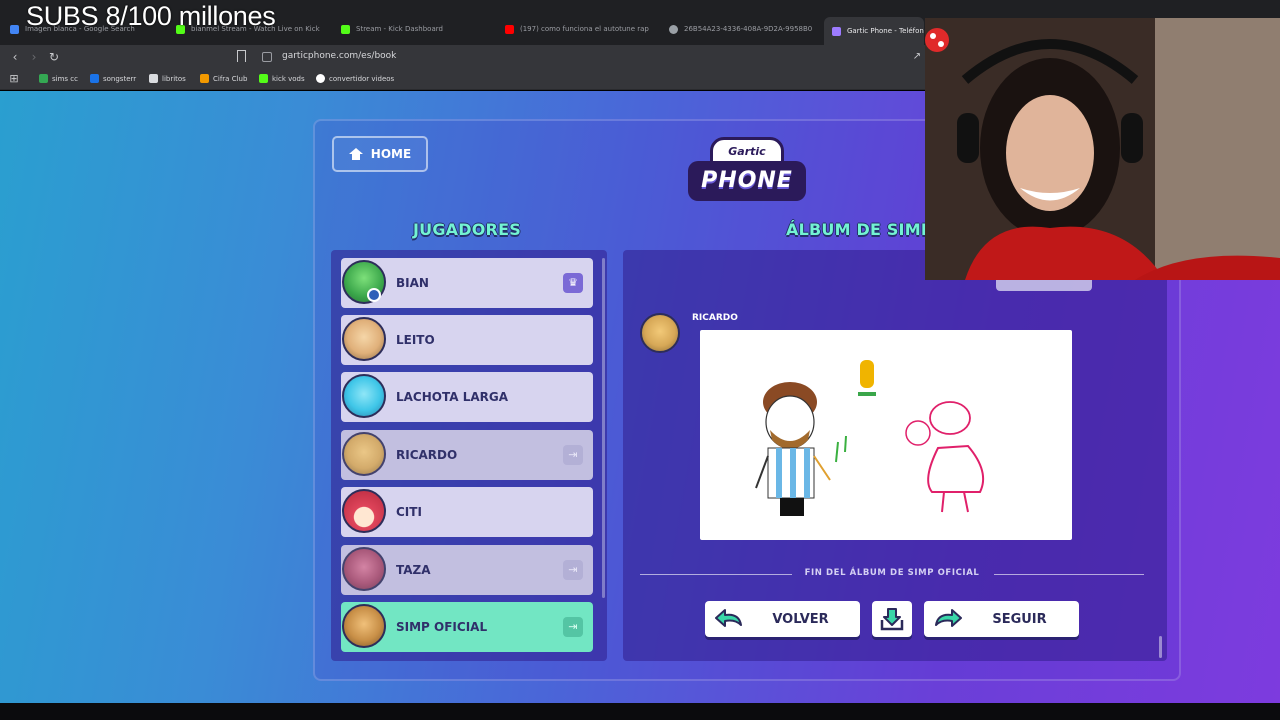 This screenshot has width=1280, height=720. I want to click on user-icon, so click(374, 295).